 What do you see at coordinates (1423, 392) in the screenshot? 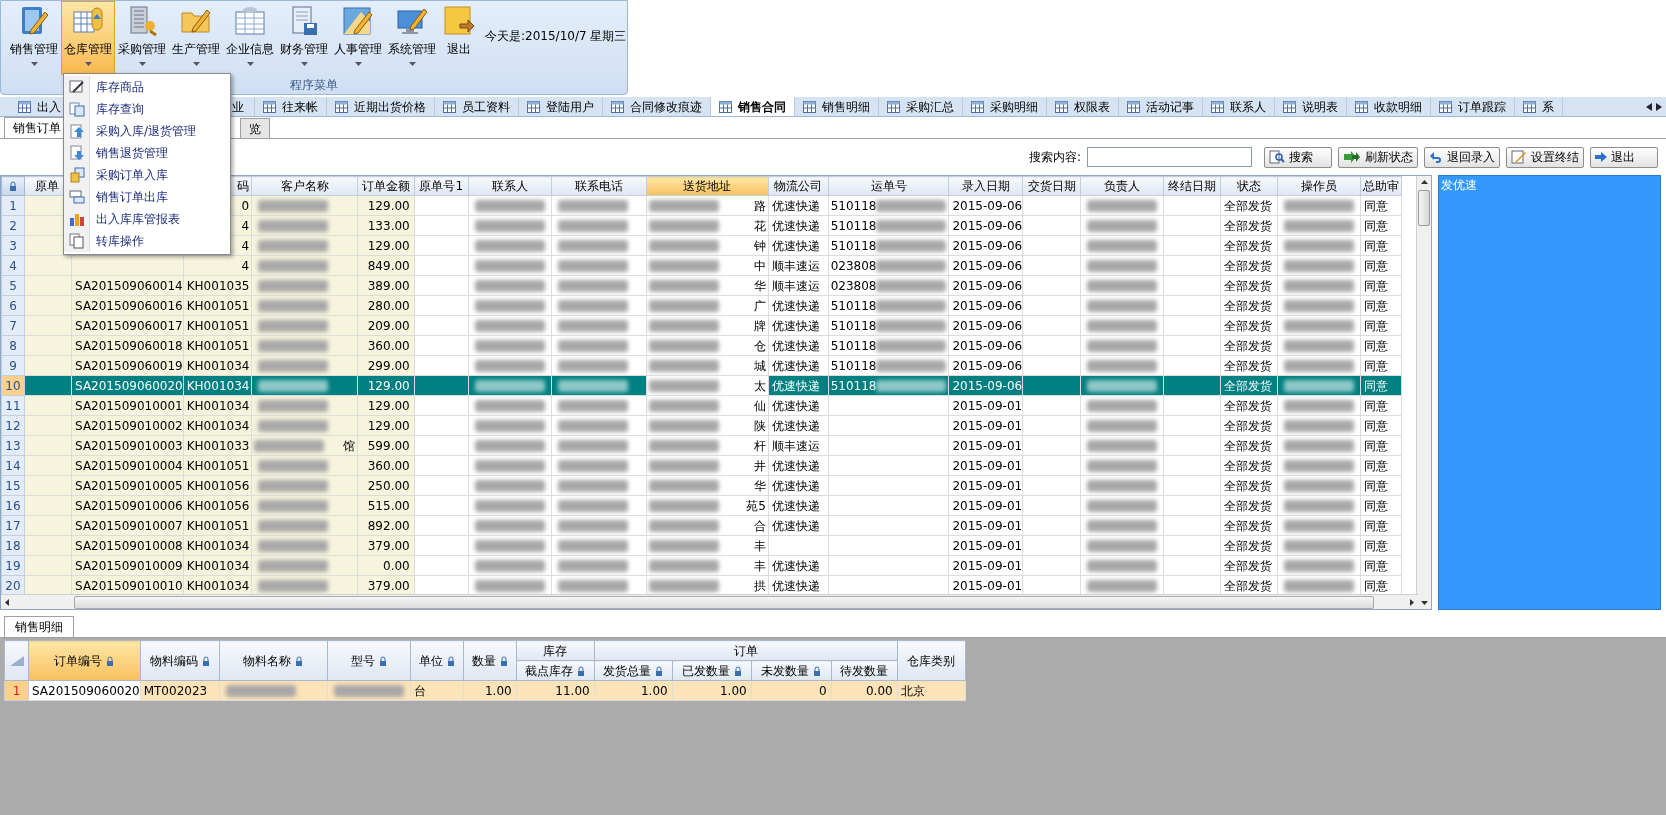
I see `vertical-scrollbar` at bounding box center [1423, 392].